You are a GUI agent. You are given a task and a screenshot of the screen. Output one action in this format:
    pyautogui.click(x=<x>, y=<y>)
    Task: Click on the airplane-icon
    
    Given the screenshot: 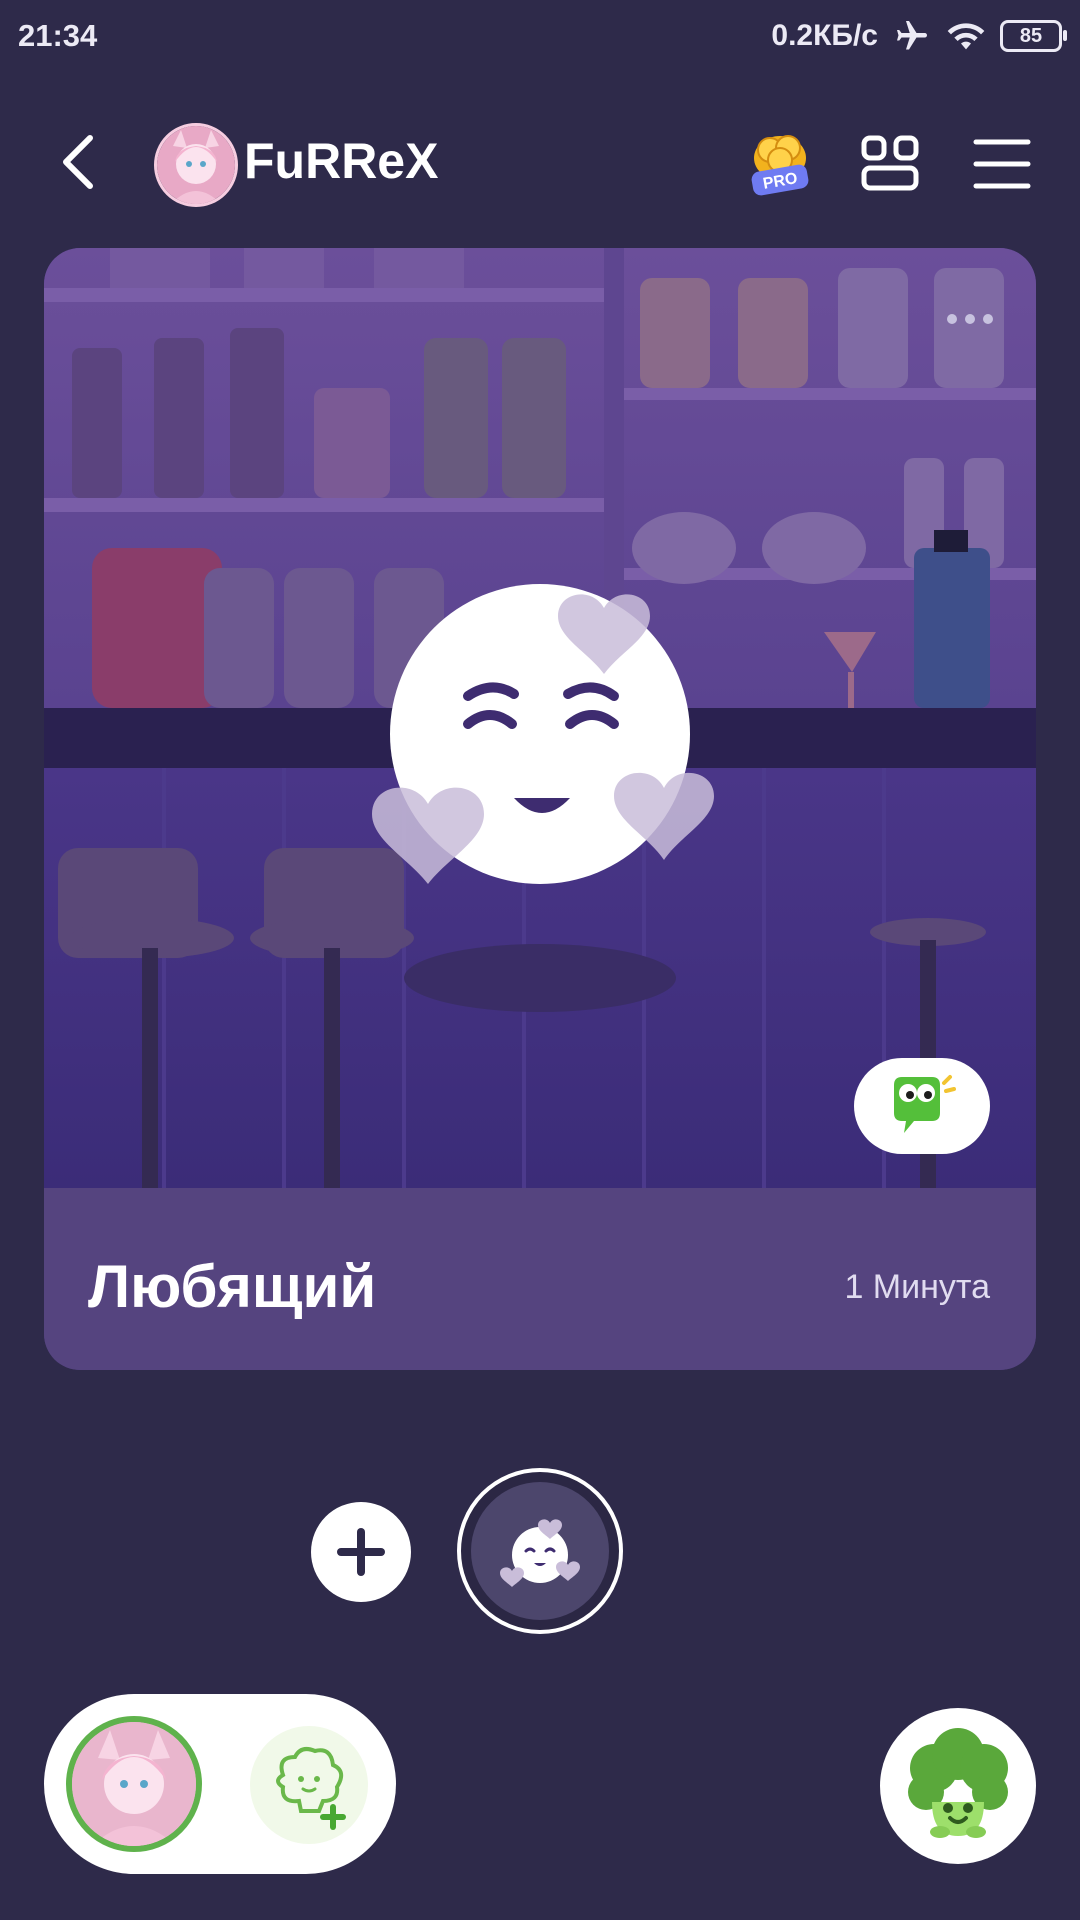 What is the action you would take?
    pyautogui.click(x=912, y=35)
    